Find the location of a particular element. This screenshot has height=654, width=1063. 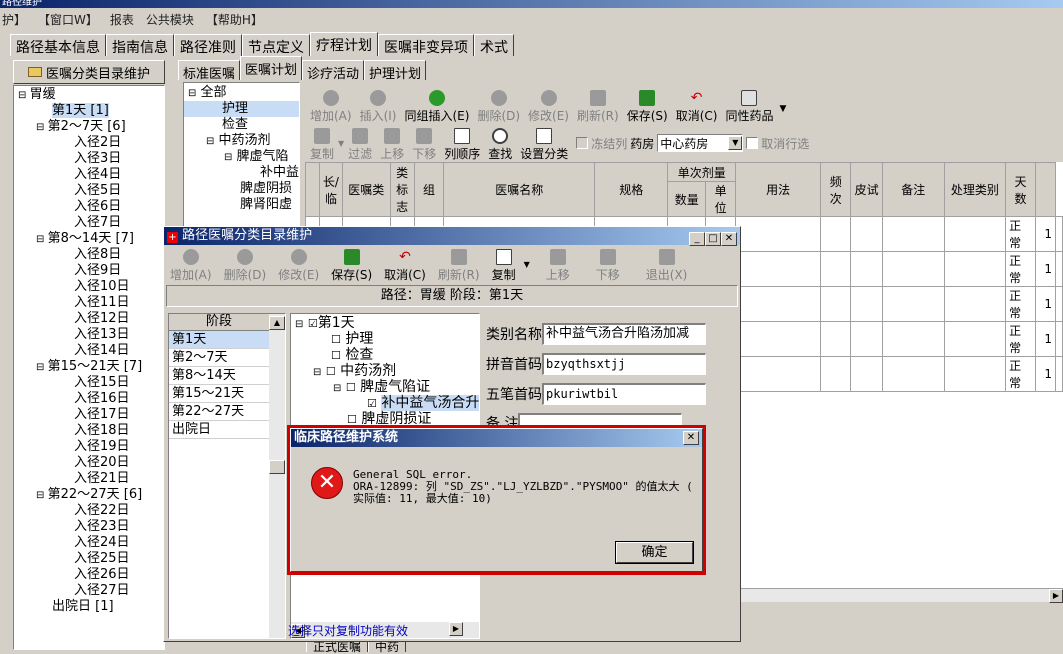

refresh-button: 刷新(R) is located at coordinates (598, 107).